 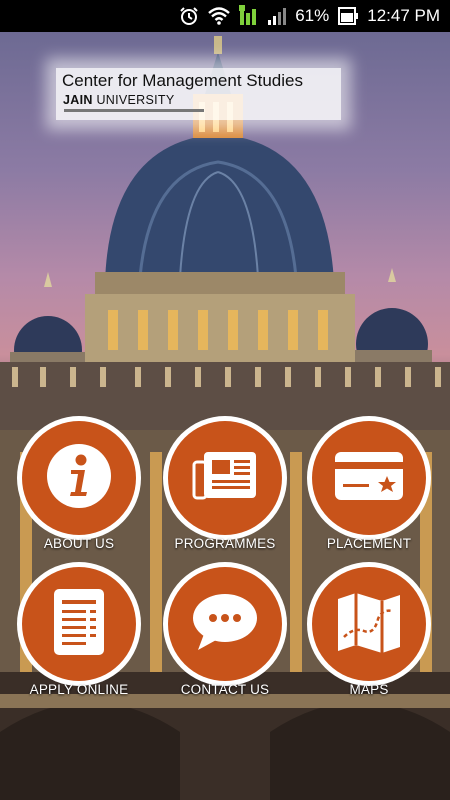 I want to click on clock: 12:47 PM, so click(x=403, y=15).